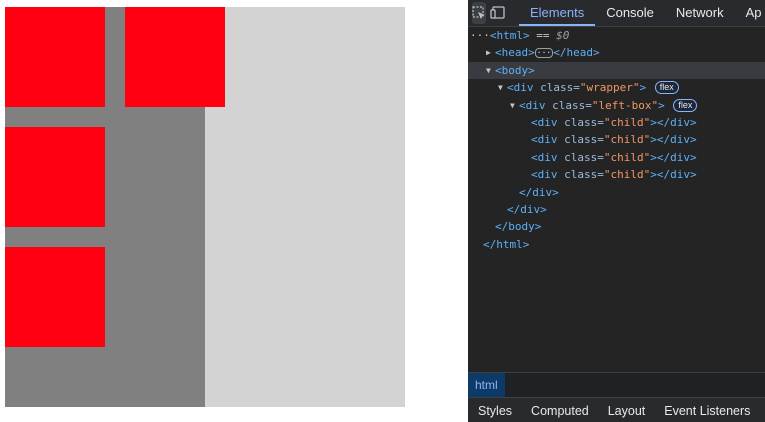 The width and height of the screenshot is (765, 422). I want to click on dom-node-menu-dots: ···, so click(480, 35).